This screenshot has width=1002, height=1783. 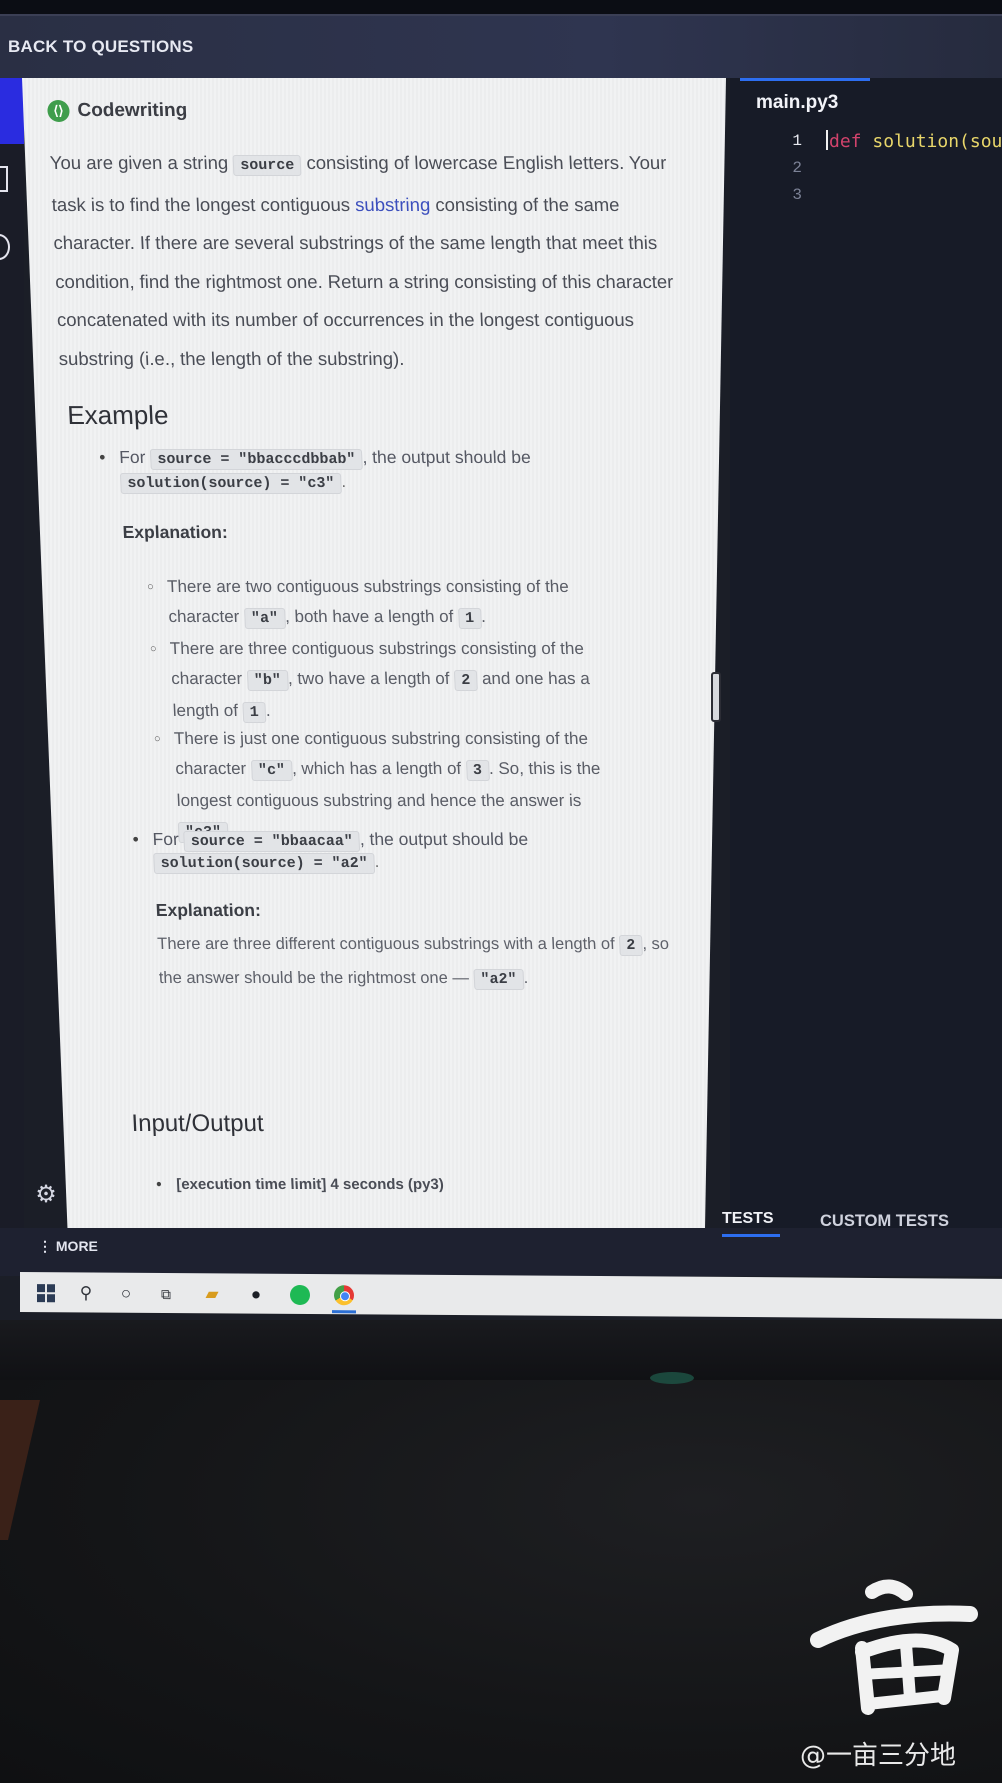 What do you see at coordinates (884, 1221) in the screenshot?
I see `tab-custom-tests: CUSTOM TESTS` at bounding box center [884, 1221].